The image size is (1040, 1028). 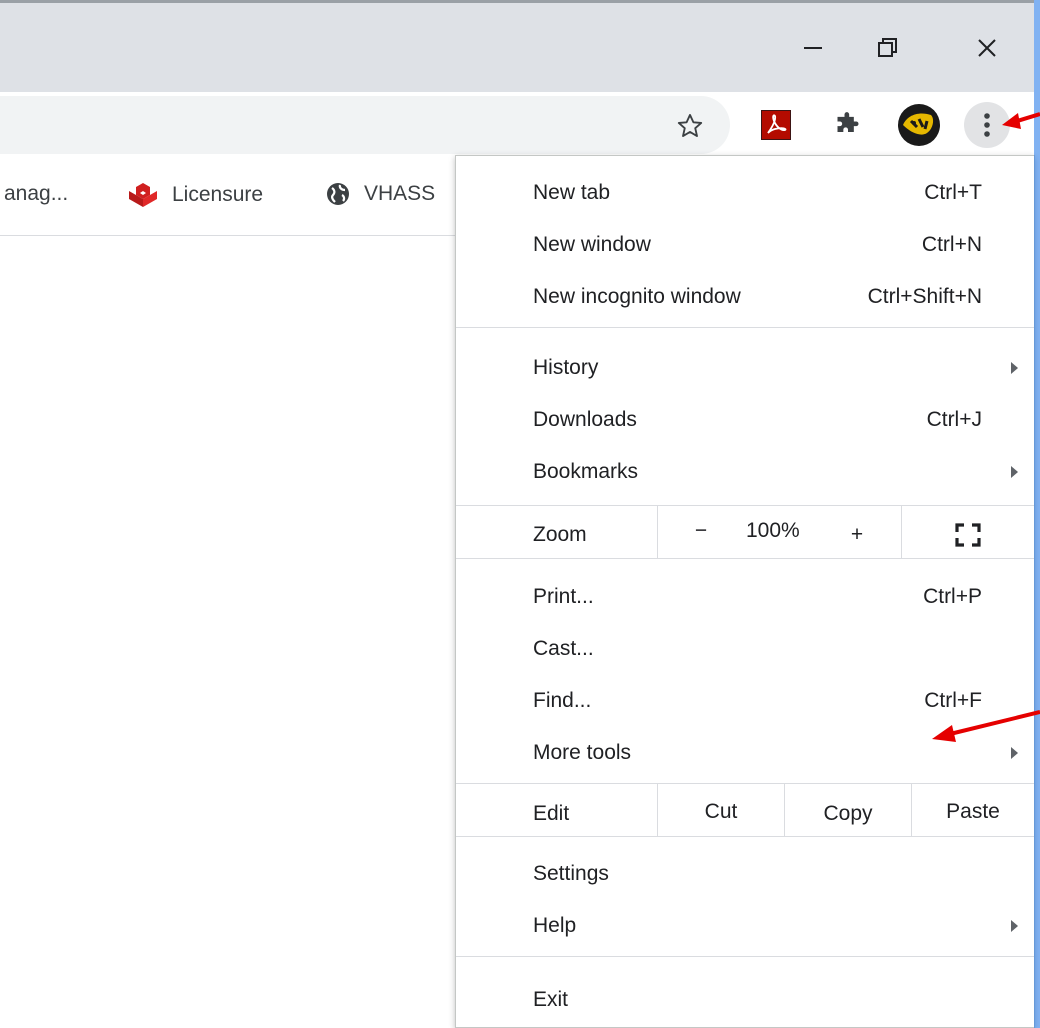 I want to click on bookmark-star-button, so click(x=690, y=126).